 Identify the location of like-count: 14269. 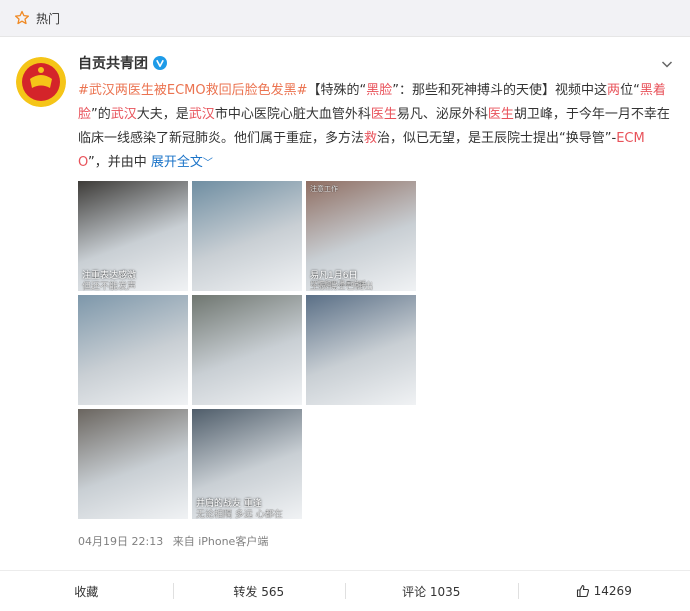
(613, 591).